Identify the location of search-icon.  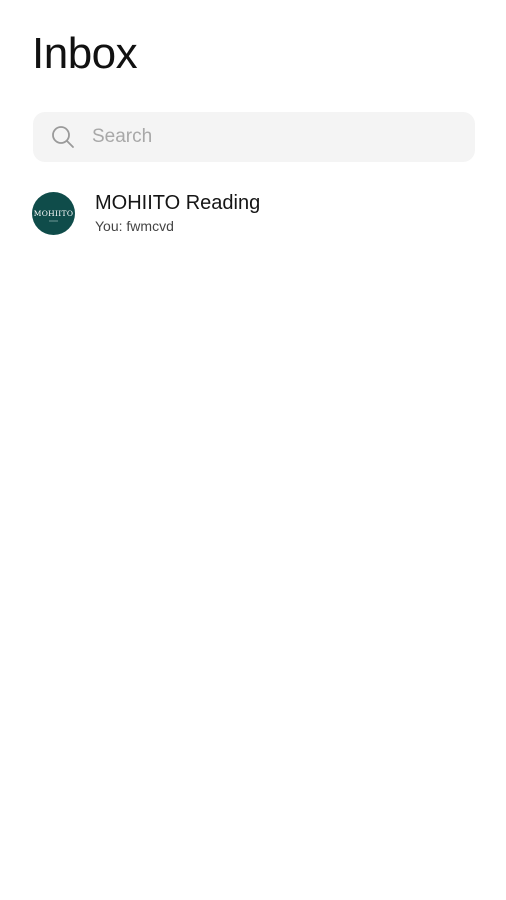
(63, 137).